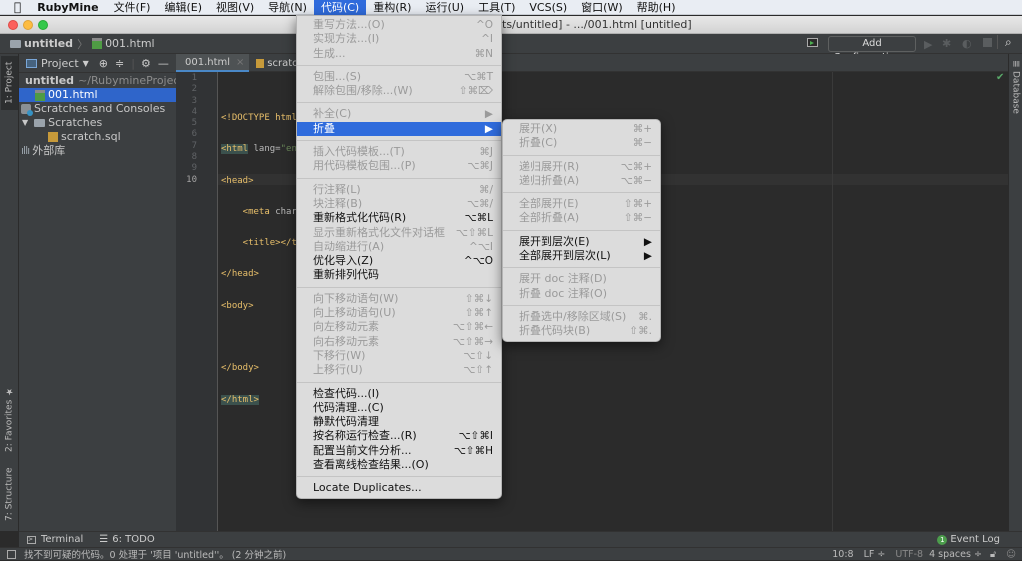 Image resolution: width=1022 pixels, height=561 pixels. I want to click on project-view-selector: Project, so click(60, 63).